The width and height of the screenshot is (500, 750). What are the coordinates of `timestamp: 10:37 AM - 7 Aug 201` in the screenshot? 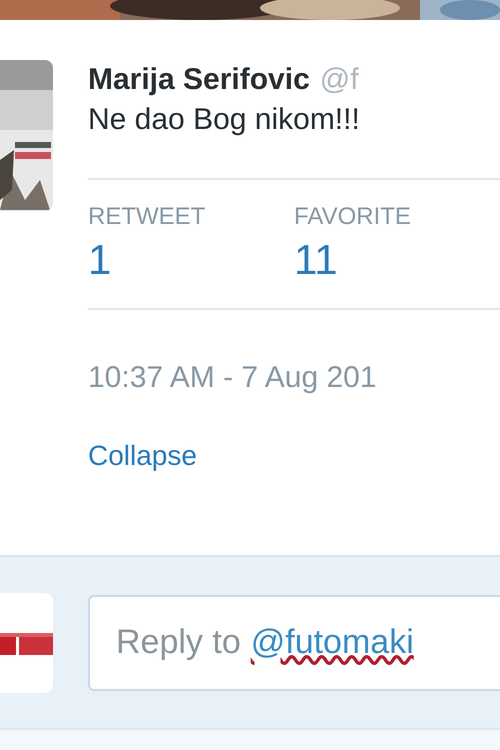 It's located at (294, 378).